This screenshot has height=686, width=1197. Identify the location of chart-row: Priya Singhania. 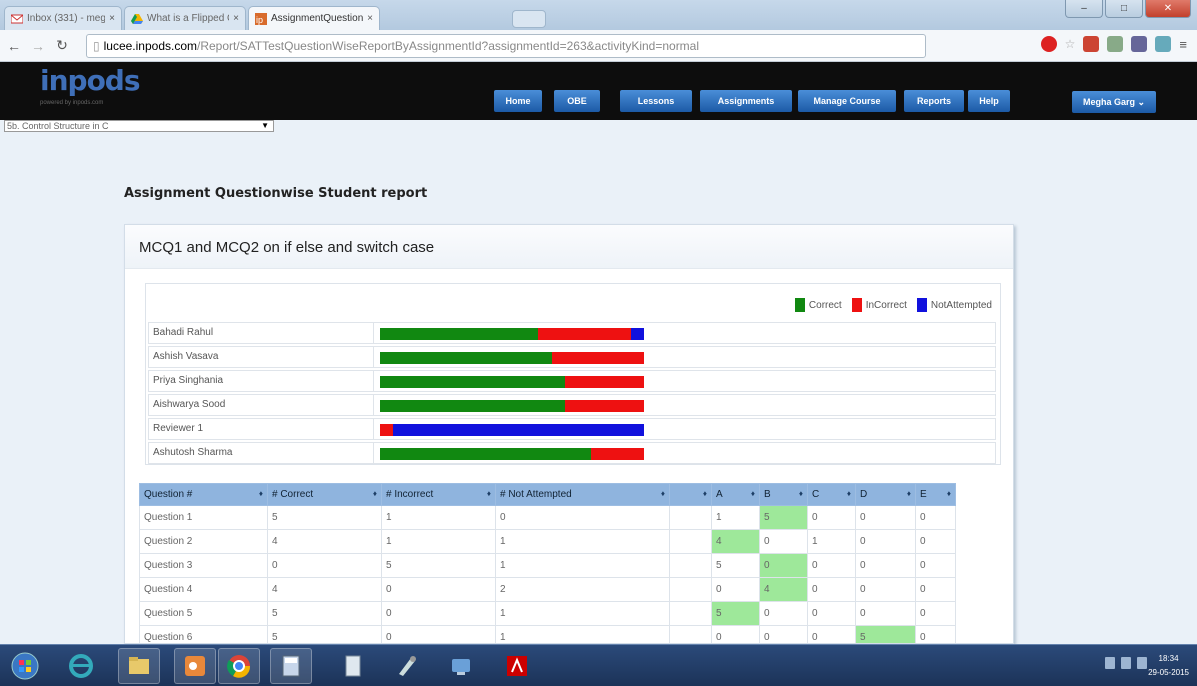
(572, 381).